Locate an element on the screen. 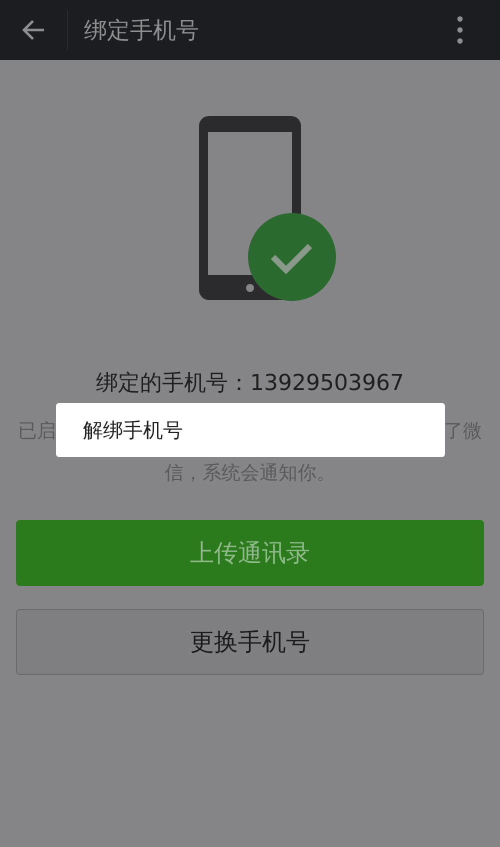 The height and width of the screenshot is (847, 500). more-icon is located at coordinates (460, 30).